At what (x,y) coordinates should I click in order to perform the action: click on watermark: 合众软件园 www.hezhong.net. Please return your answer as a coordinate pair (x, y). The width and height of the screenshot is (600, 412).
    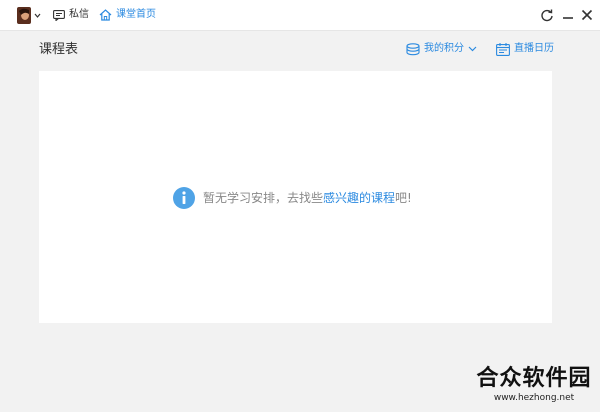
    Looking at the image, I should click on (534, 385).